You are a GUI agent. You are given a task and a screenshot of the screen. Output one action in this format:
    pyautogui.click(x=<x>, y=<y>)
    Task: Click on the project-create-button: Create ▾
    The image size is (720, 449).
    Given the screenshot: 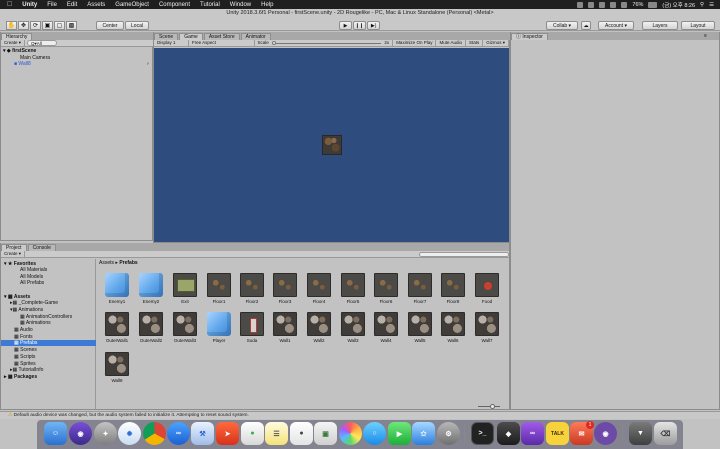 What is the action you would take?
    pyautogui.click(x=13, y=254)
    